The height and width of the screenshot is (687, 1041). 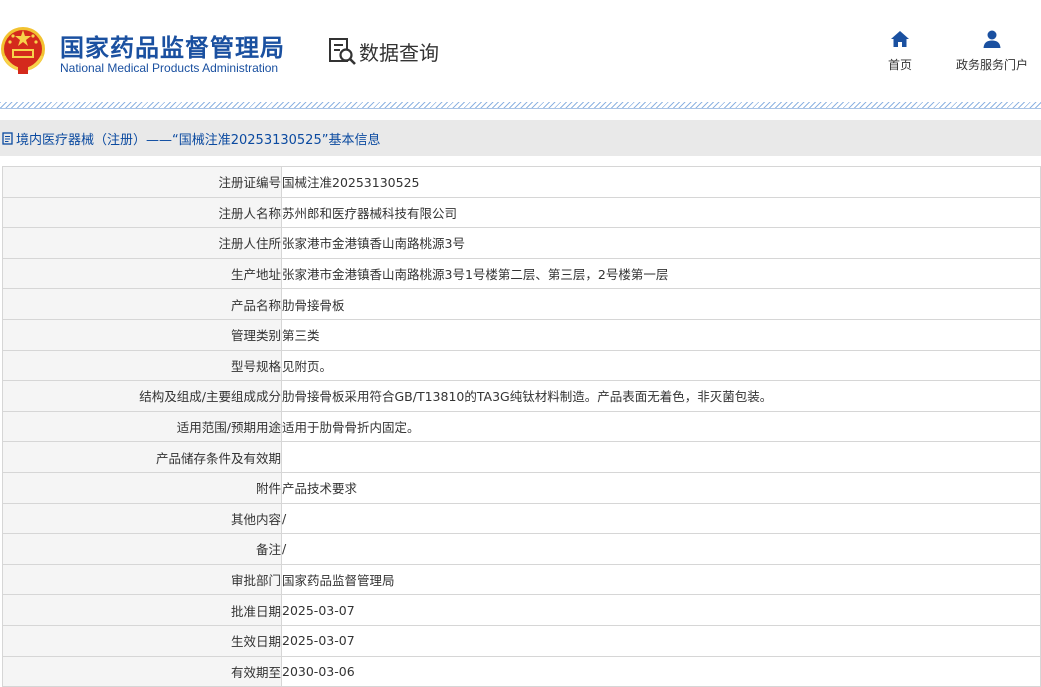 I want to click on table-row: 批准日期 2025-03-07, so click(x=521, y=610).